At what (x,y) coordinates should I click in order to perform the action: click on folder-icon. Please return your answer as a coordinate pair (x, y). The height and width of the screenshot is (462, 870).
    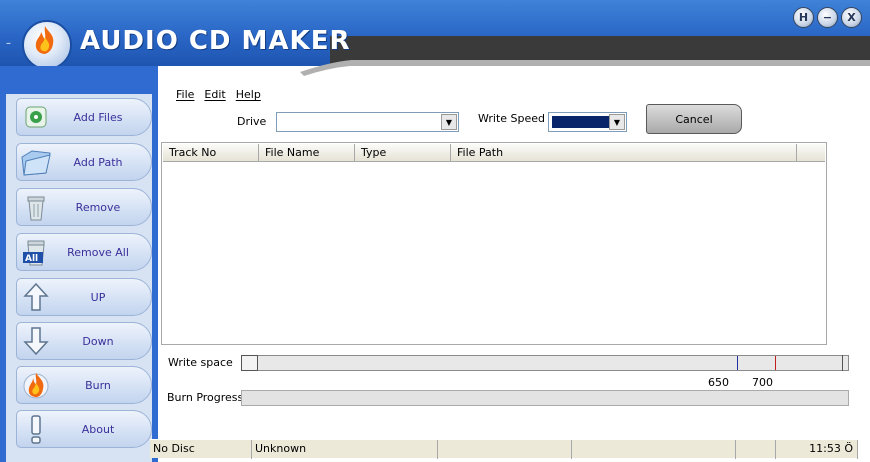
    Looking at the image, I should click on (36, 162).